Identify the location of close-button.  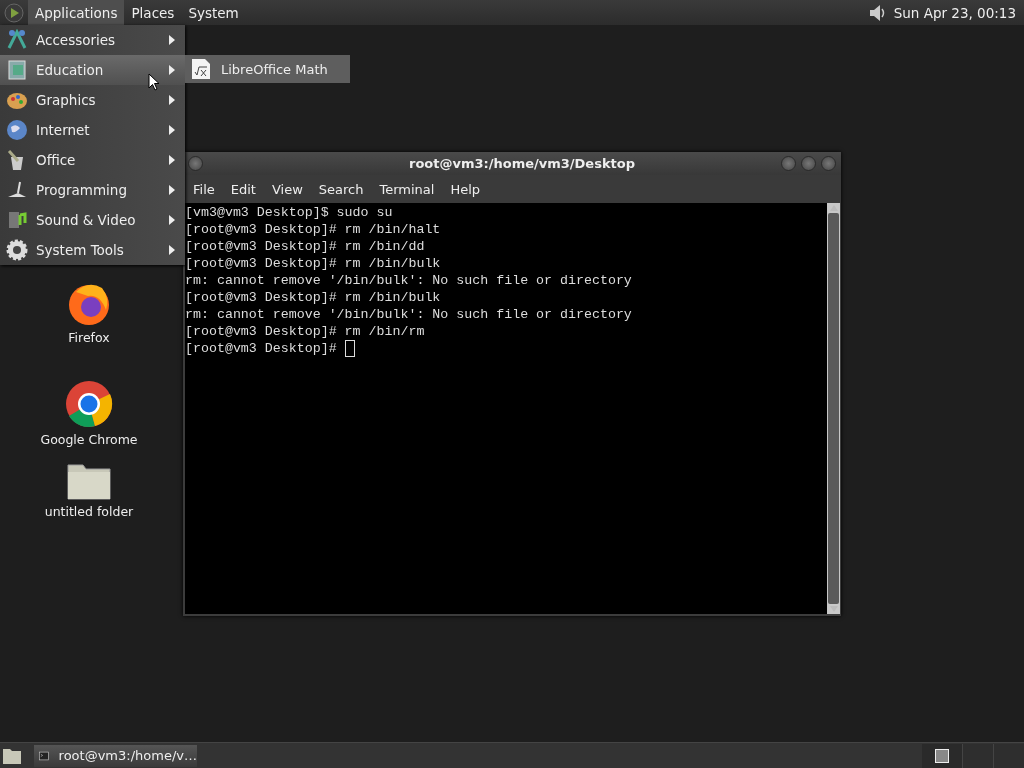
(828, 163).